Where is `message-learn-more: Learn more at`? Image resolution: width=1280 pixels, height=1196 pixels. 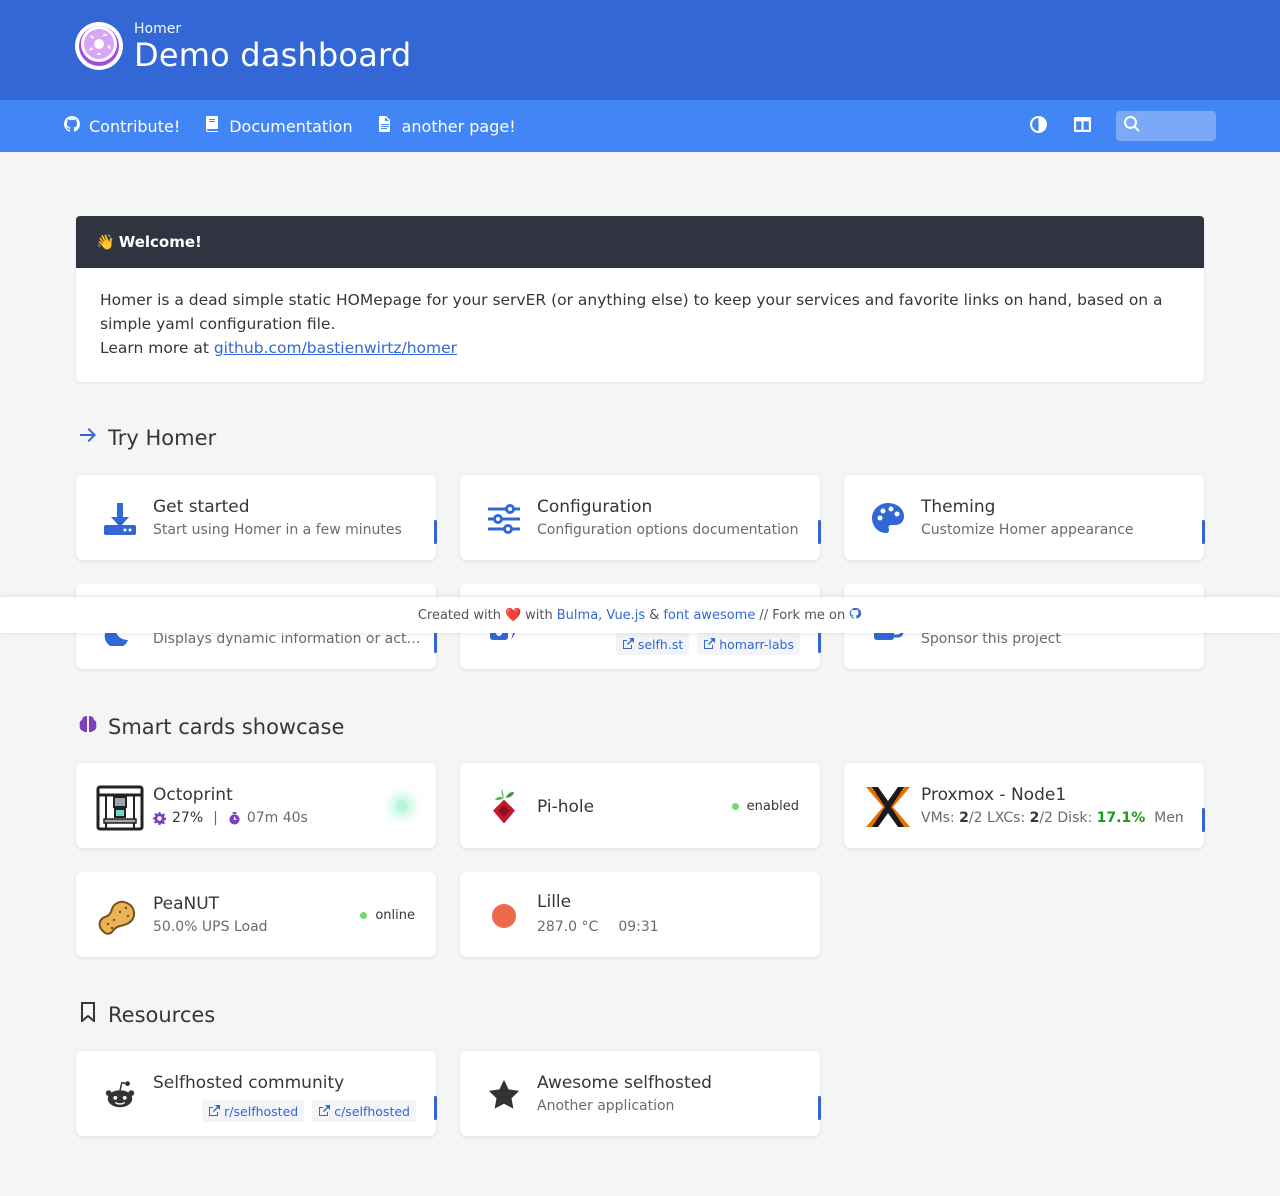
message-learn-more: Learn more at is located at coordinates (157, 348).